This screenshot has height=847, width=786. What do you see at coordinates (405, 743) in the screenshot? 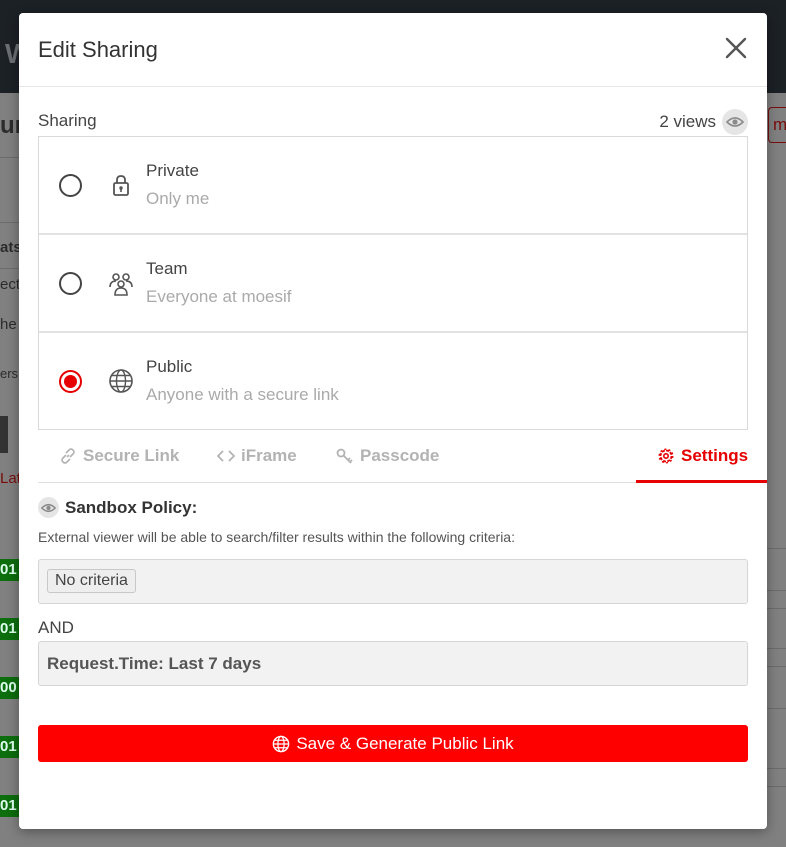
I see `save-button-label: Save & Generate Public Link` at bounding box center [405, 743].